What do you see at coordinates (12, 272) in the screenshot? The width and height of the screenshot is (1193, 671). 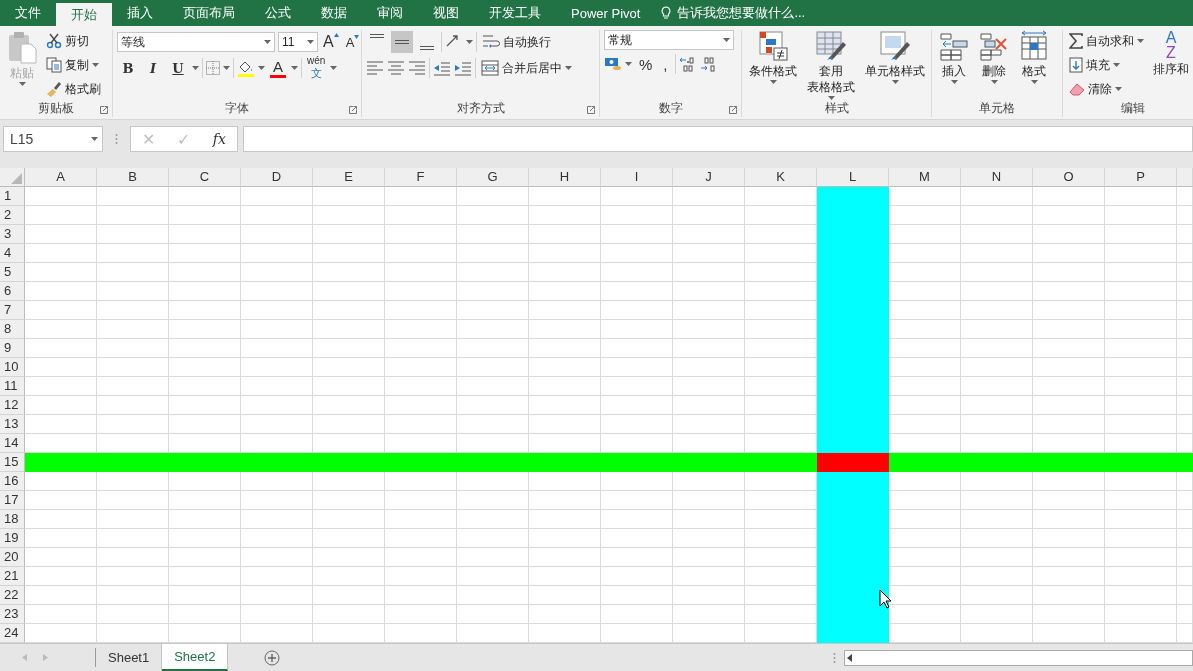 I see `row-header: 5` at bounding box center [12, 272].